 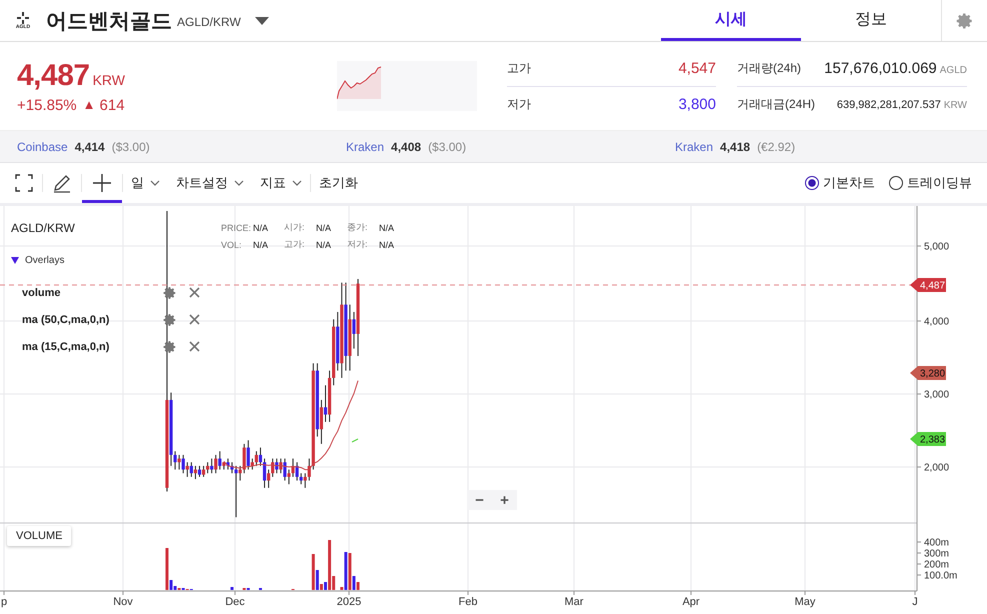 What do you see at coordinates (697, 104) in the screenshot?
I see `stat-value: 3,800` at bounding box center [697, 104].